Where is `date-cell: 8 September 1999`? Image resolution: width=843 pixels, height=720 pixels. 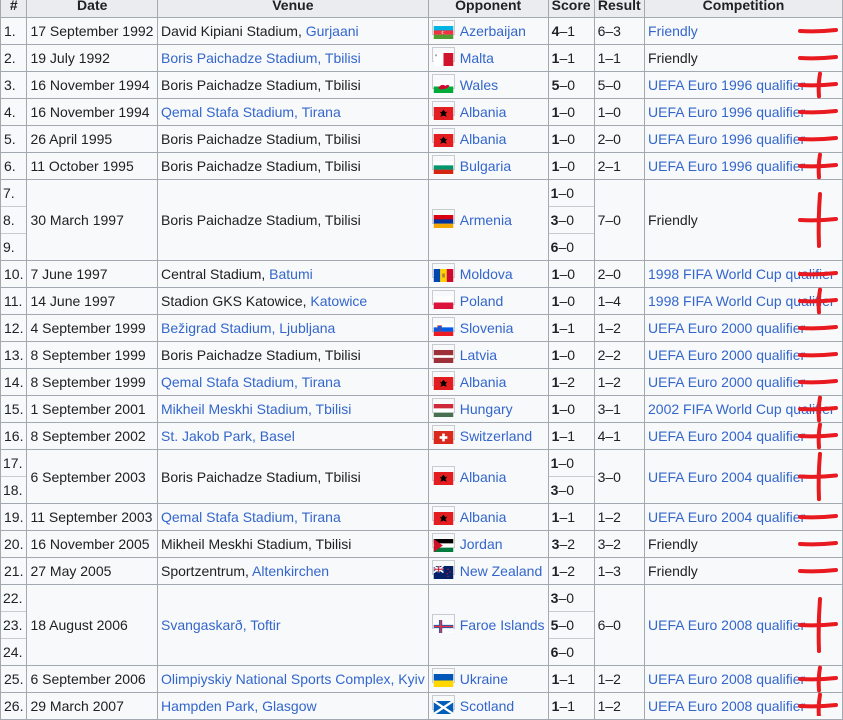
date-cell: 8 September 1999 is located at coordinates (92, 382).